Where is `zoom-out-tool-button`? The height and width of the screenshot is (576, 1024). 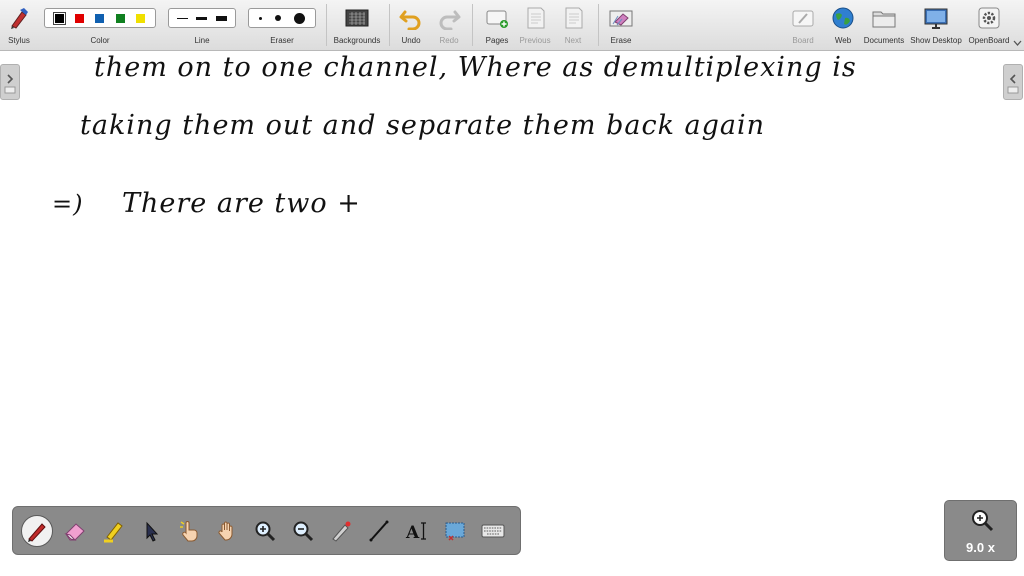 zoom-out-tool-button is located at coordinates (303, 531).